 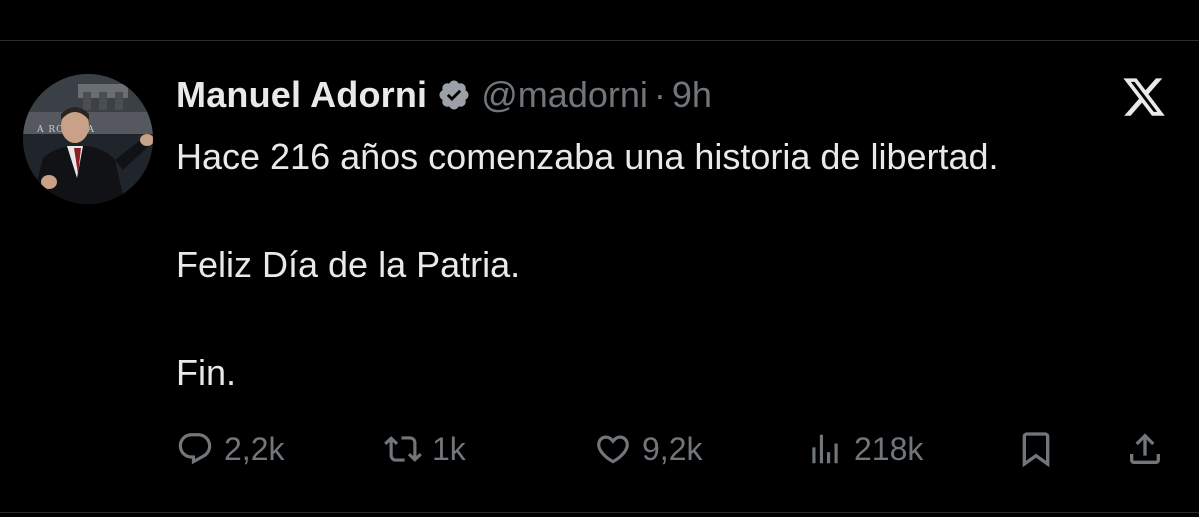 I want to click on tweet-line: Fin., so click(x=206, y=372).